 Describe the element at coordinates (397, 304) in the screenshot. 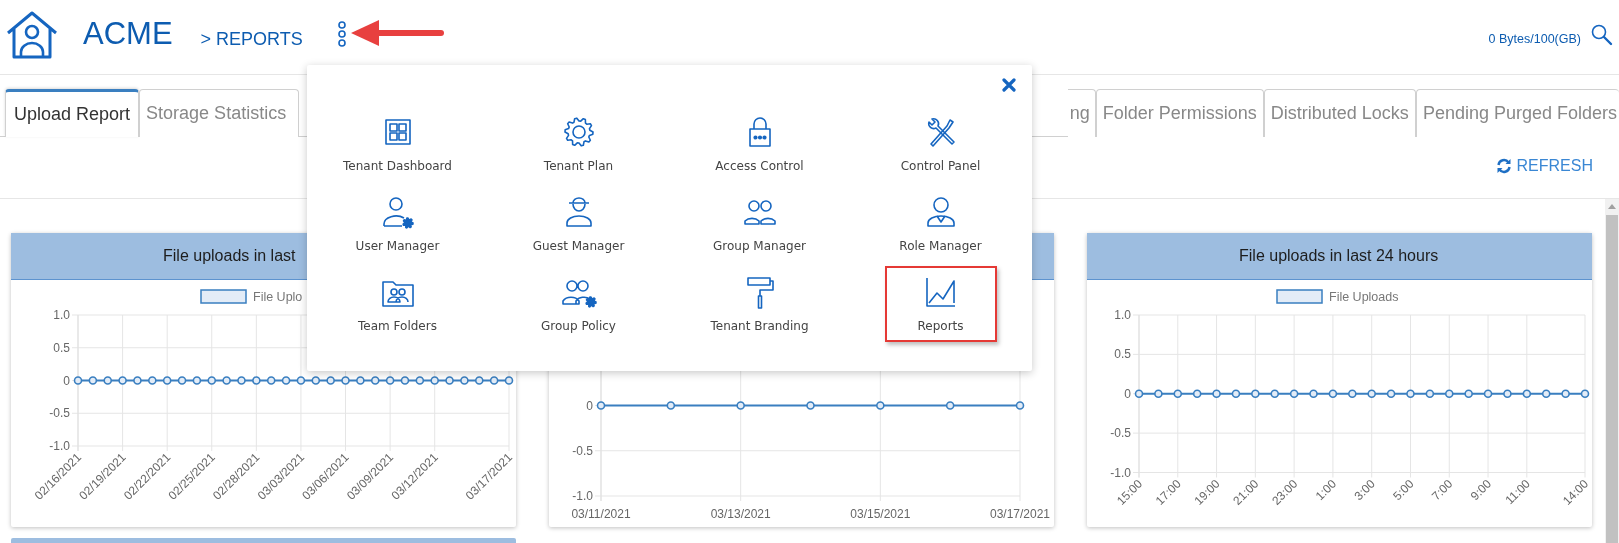

I see `menu-item: Team Folders` at that location.